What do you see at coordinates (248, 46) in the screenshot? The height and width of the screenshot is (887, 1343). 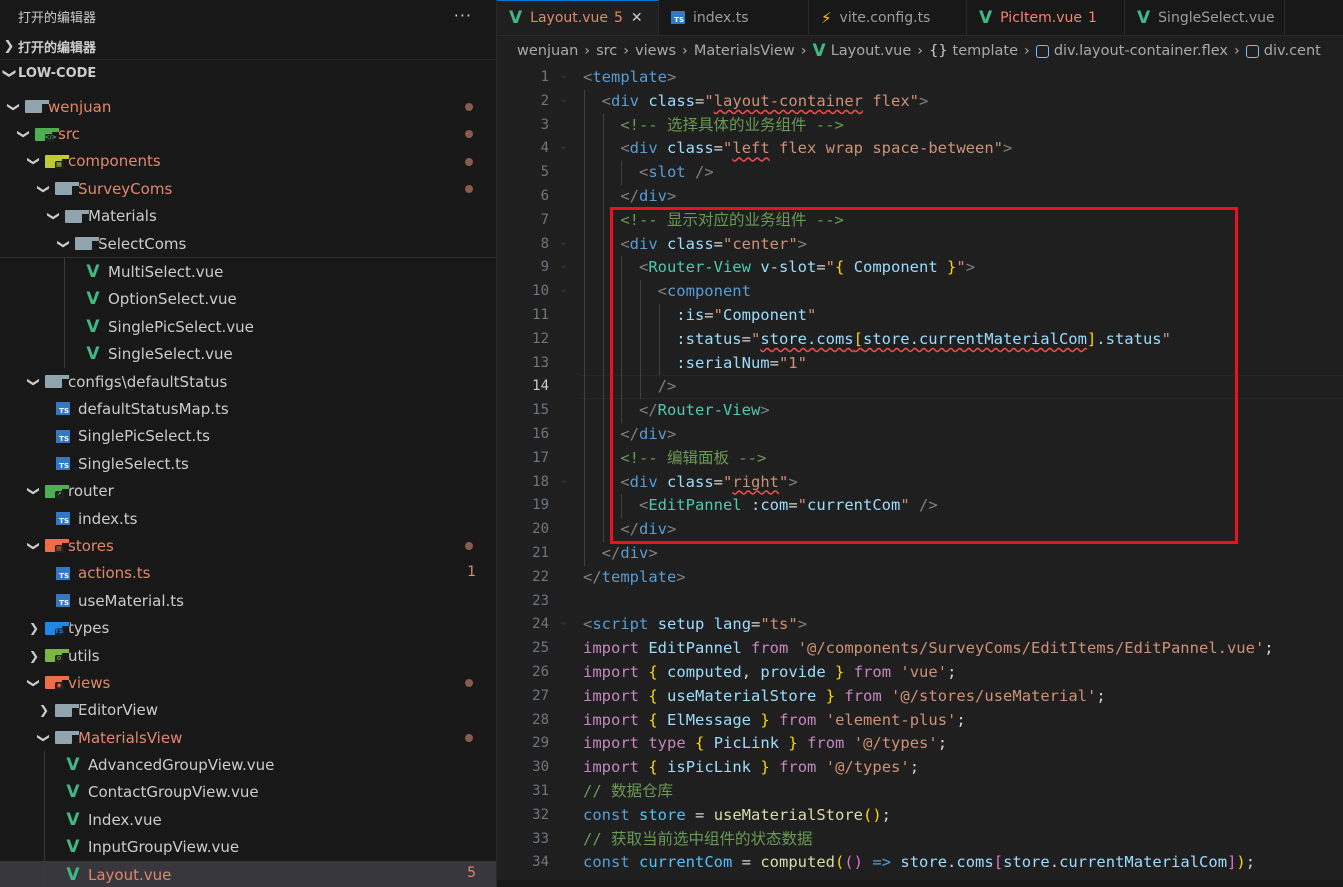 I see `open-editors-section: ❯ 打开的编辑器` at bounding box center [248, 46].